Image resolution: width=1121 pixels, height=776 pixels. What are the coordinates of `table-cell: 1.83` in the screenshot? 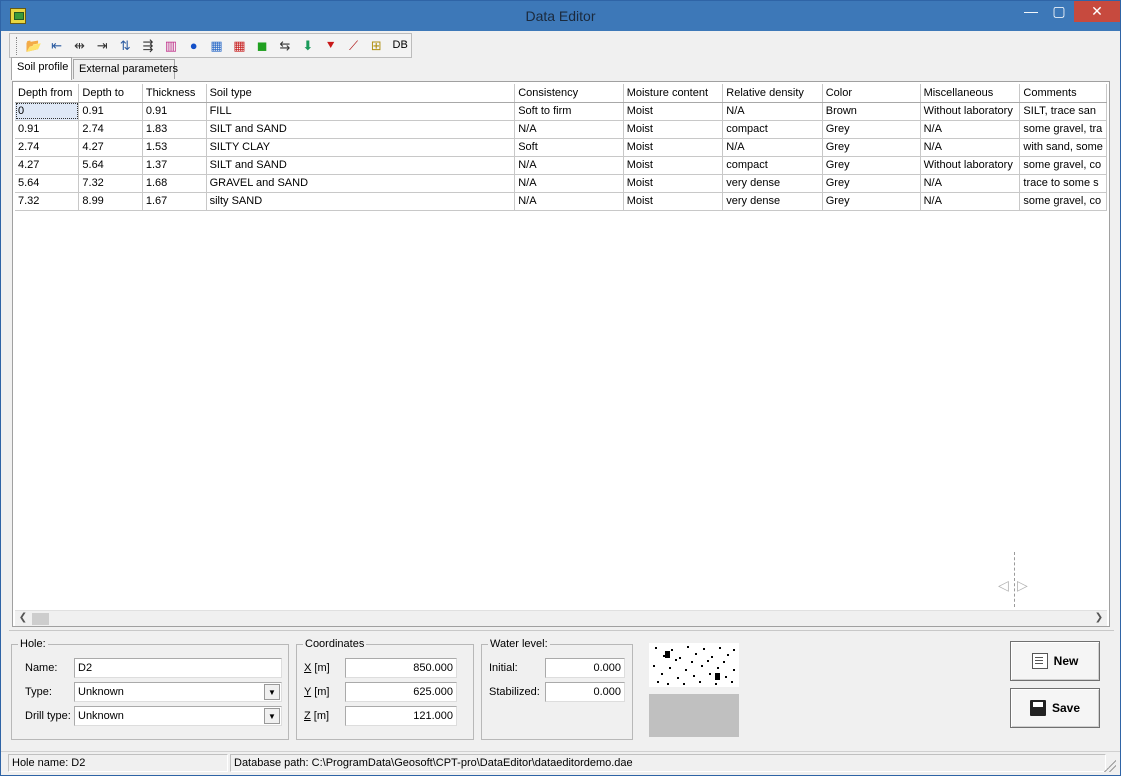 It's located at (174, 129).